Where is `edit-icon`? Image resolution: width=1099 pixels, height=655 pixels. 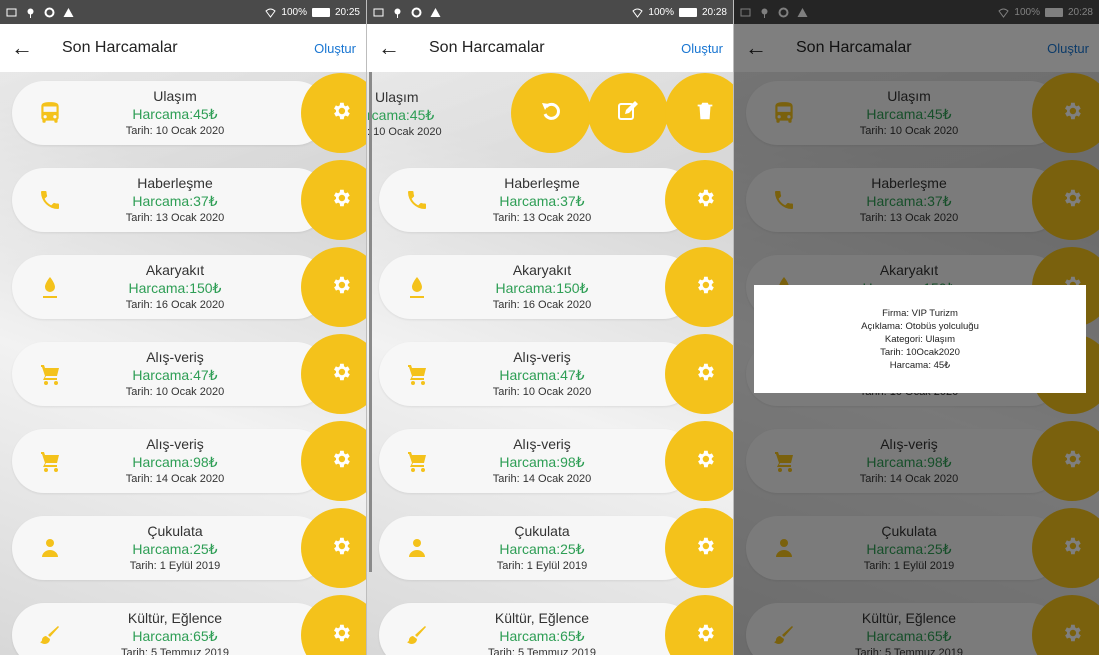 edit-icon is located at coordinates (628, 113).